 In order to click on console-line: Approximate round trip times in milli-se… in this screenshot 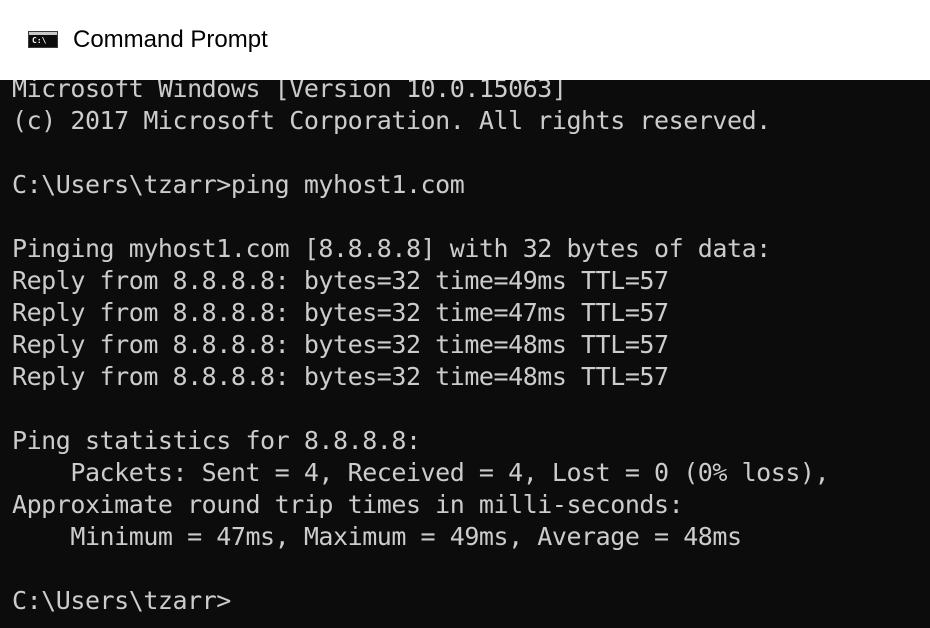, I will do `click(348, 504)`.